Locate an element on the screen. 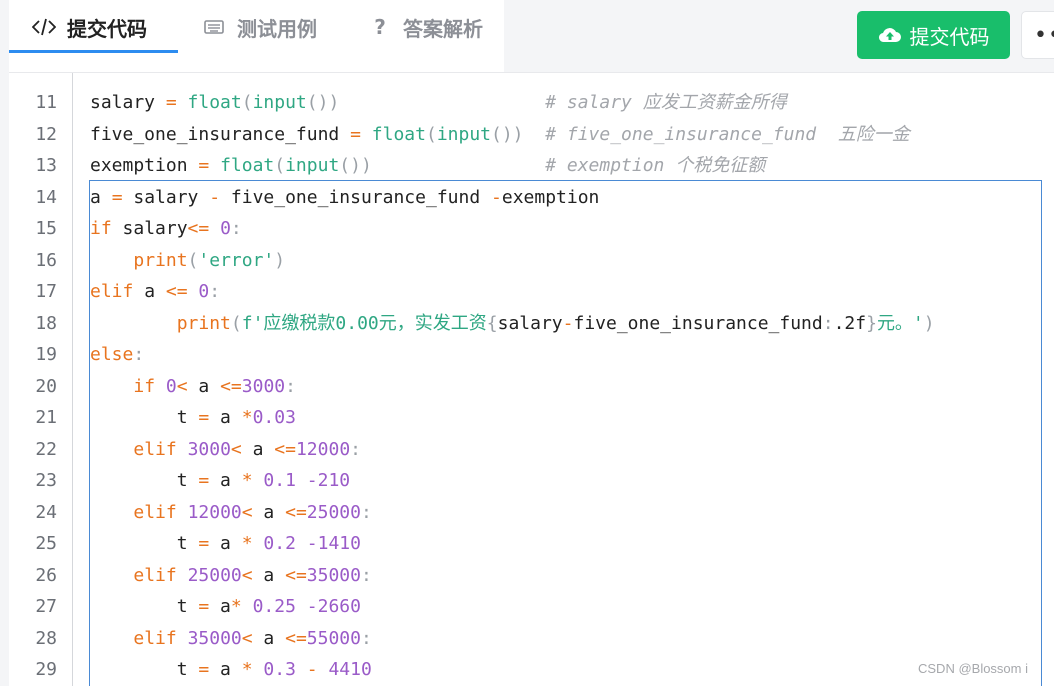 The image size is (1054, 686). code-line: 21 t = a *0.03 is located at coordinates (531, 418).